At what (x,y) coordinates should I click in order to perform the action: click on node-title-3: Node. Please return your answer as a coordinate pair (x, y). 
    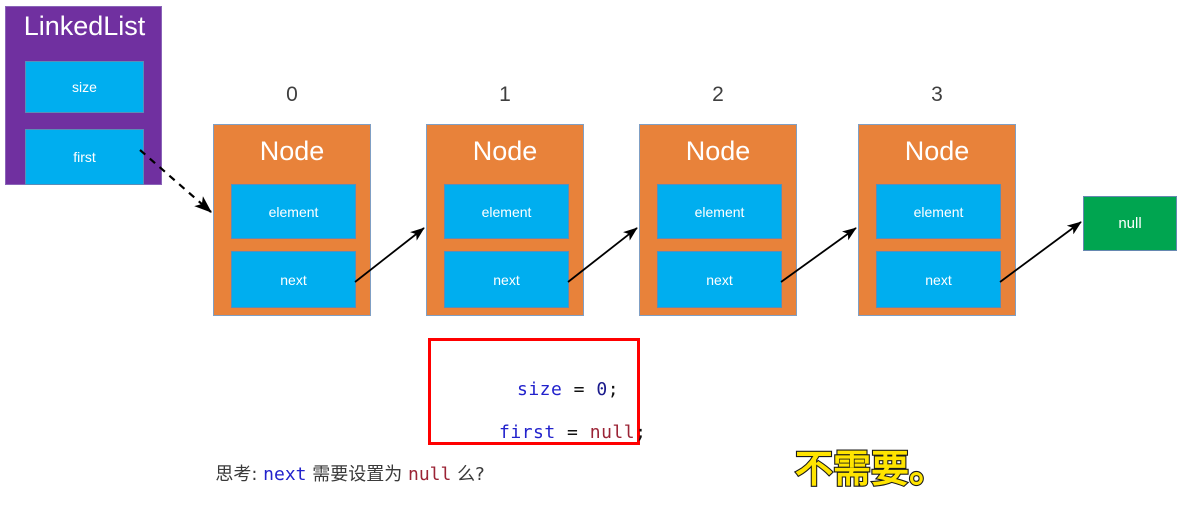
    Looking at the image, I should click on (937, 151).